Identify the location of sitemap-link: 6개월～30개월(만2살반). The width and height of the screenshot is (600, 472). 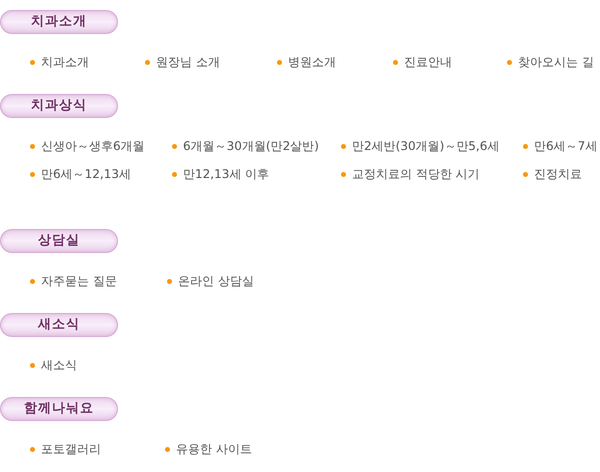
(251, 146).